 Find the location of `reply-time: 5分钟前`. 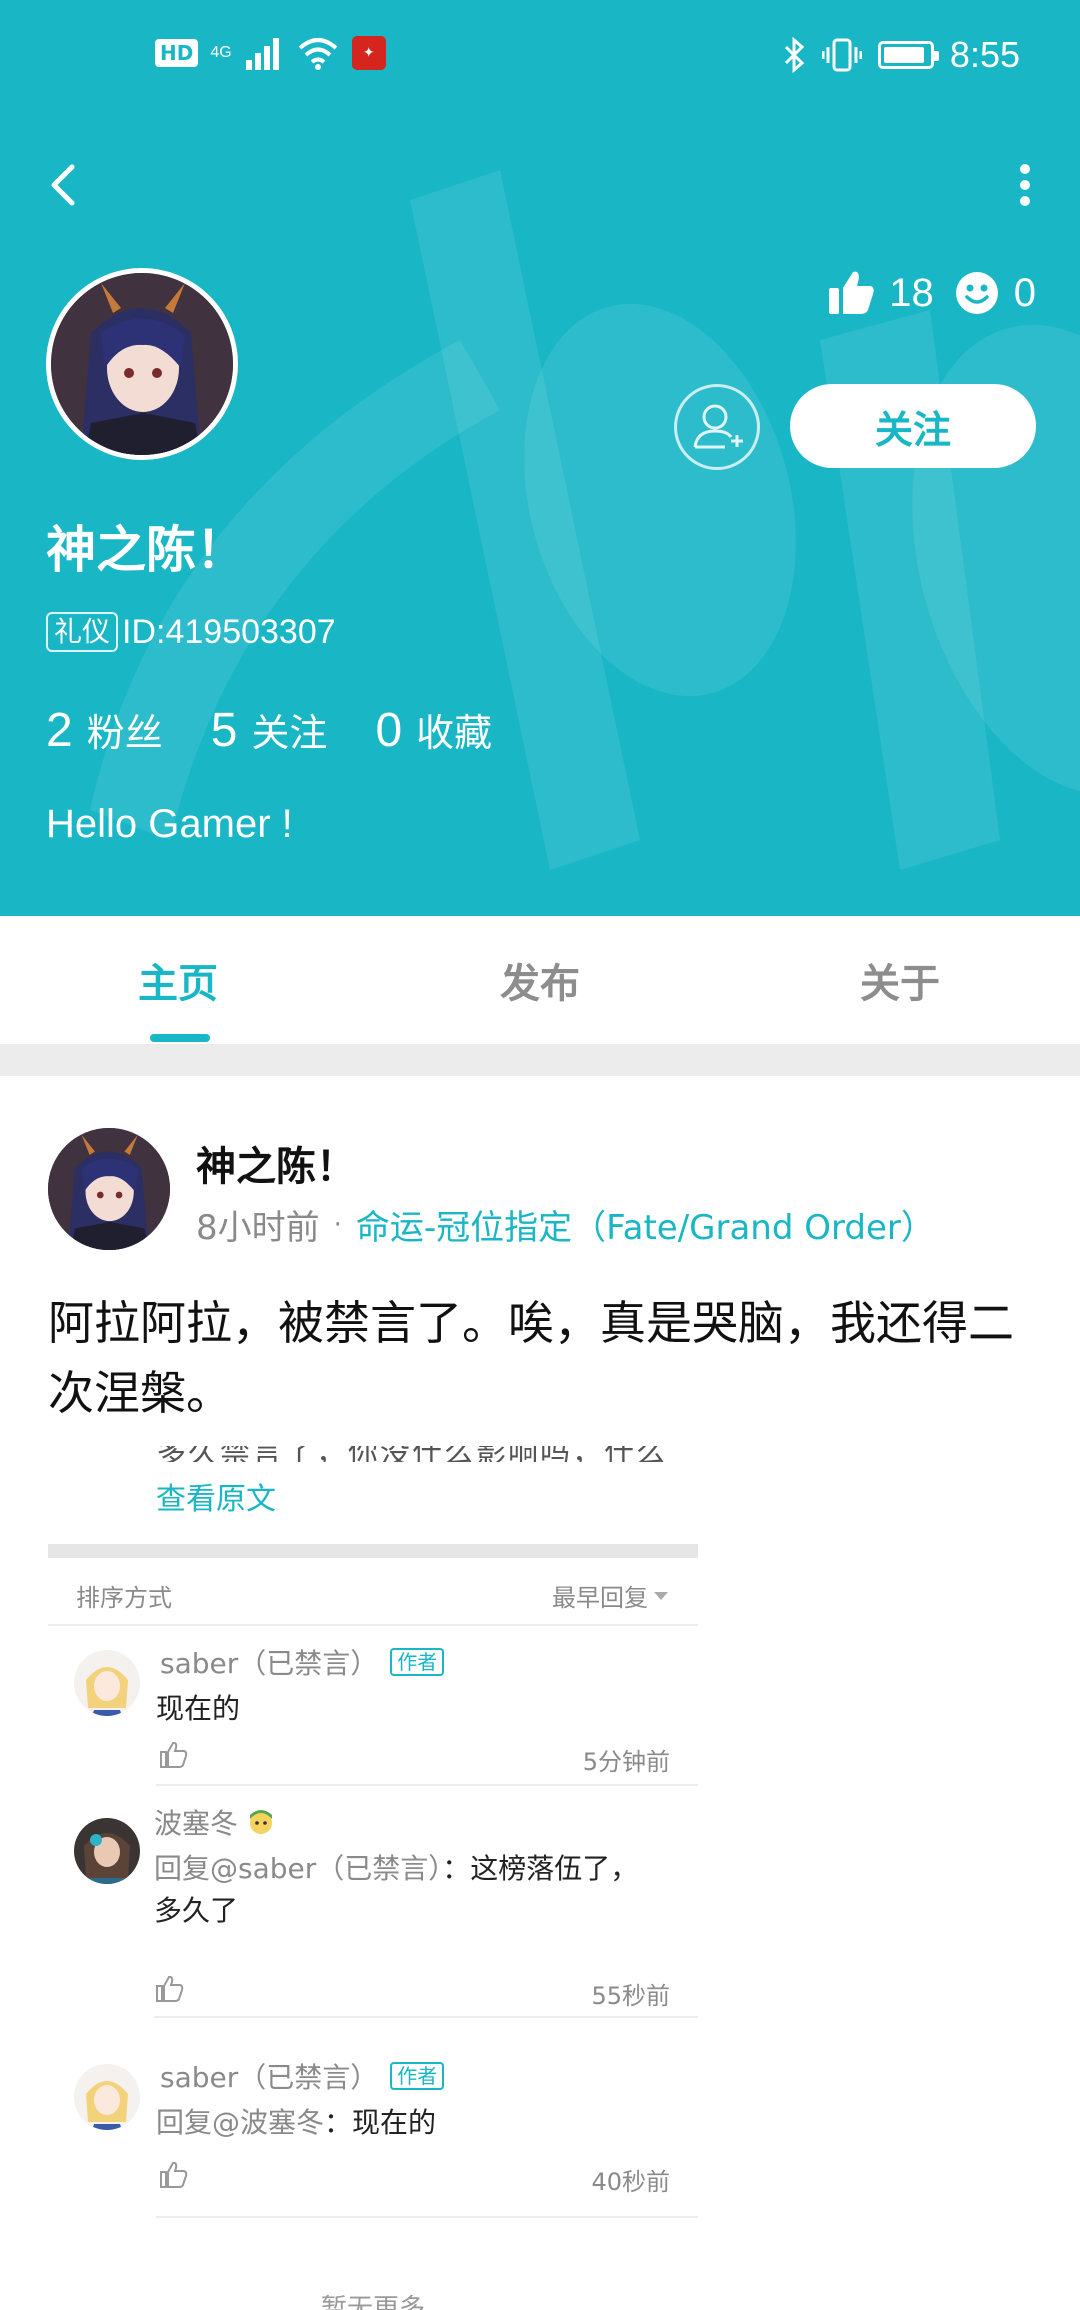

reply-time: 5分钟前 is located at coordinates (626, 1762).